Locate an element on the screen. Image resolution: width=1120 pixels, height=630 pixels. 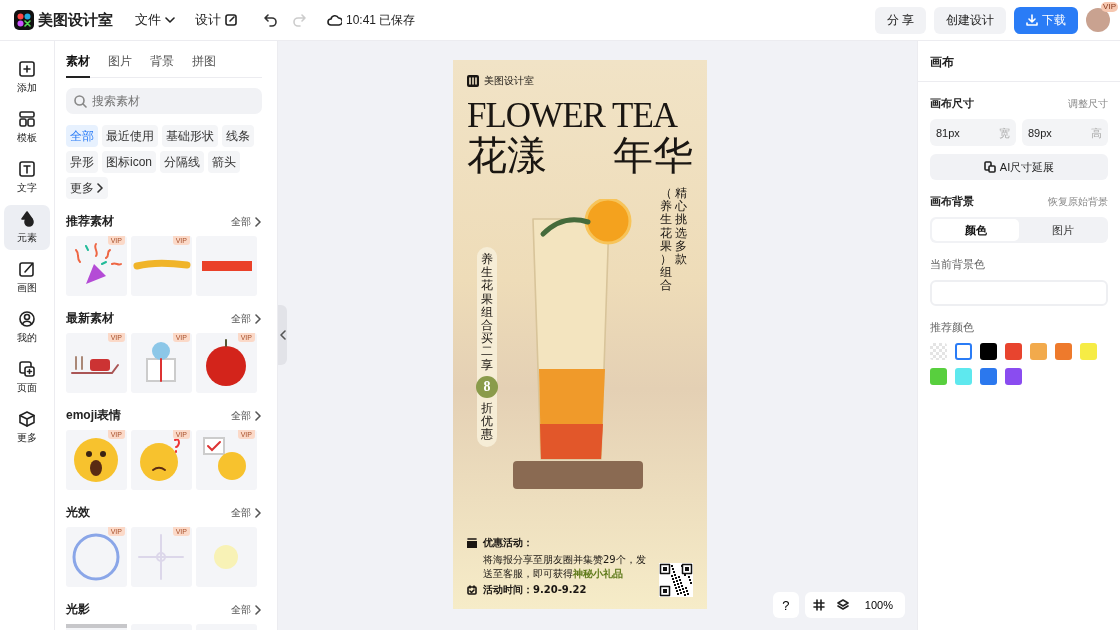
glow-sticker is located at coordinates (226, 557).